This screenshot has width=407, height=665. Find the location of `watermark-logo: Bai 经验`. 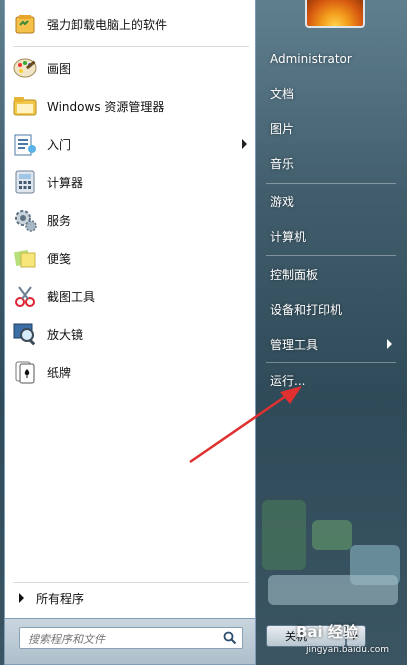

watermark-logo: Bai 经验 is located at coordinates (327, 632).